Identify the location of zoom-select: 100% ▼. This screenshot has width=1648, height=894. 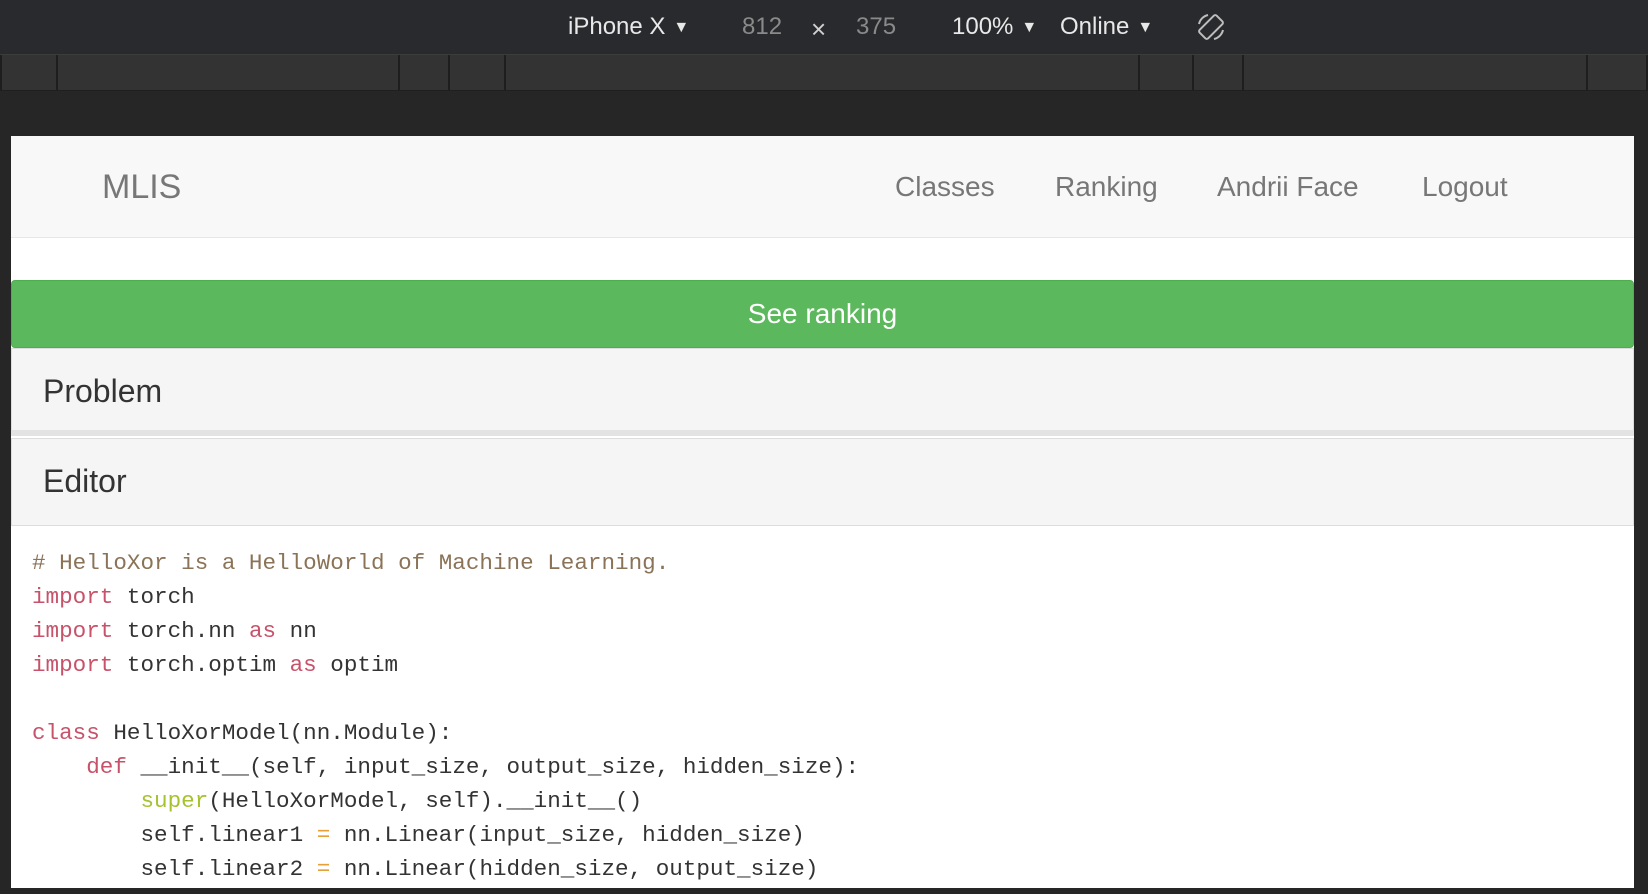
(994, 27).